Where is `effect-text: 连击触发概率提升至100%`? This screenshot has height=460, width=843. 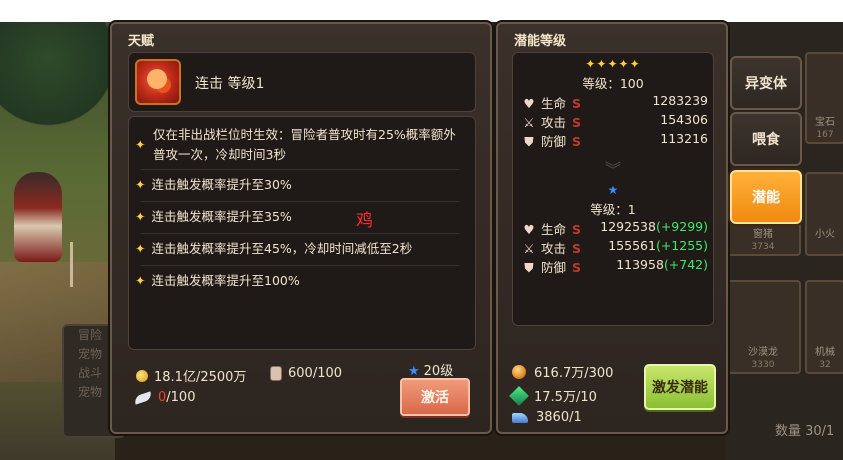
effect-text: 连击触发概率提升至100% is located at coordinates (225, 280).